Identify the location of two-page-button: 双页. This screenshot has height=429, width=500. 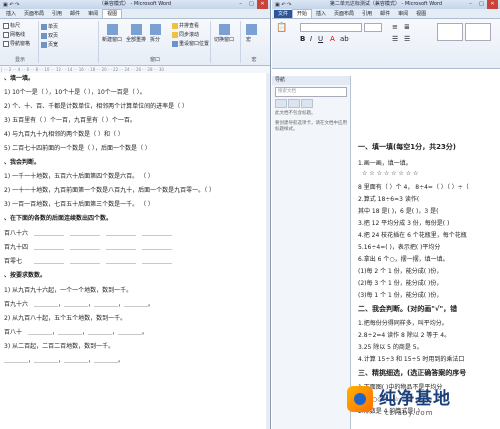
(49, 35).